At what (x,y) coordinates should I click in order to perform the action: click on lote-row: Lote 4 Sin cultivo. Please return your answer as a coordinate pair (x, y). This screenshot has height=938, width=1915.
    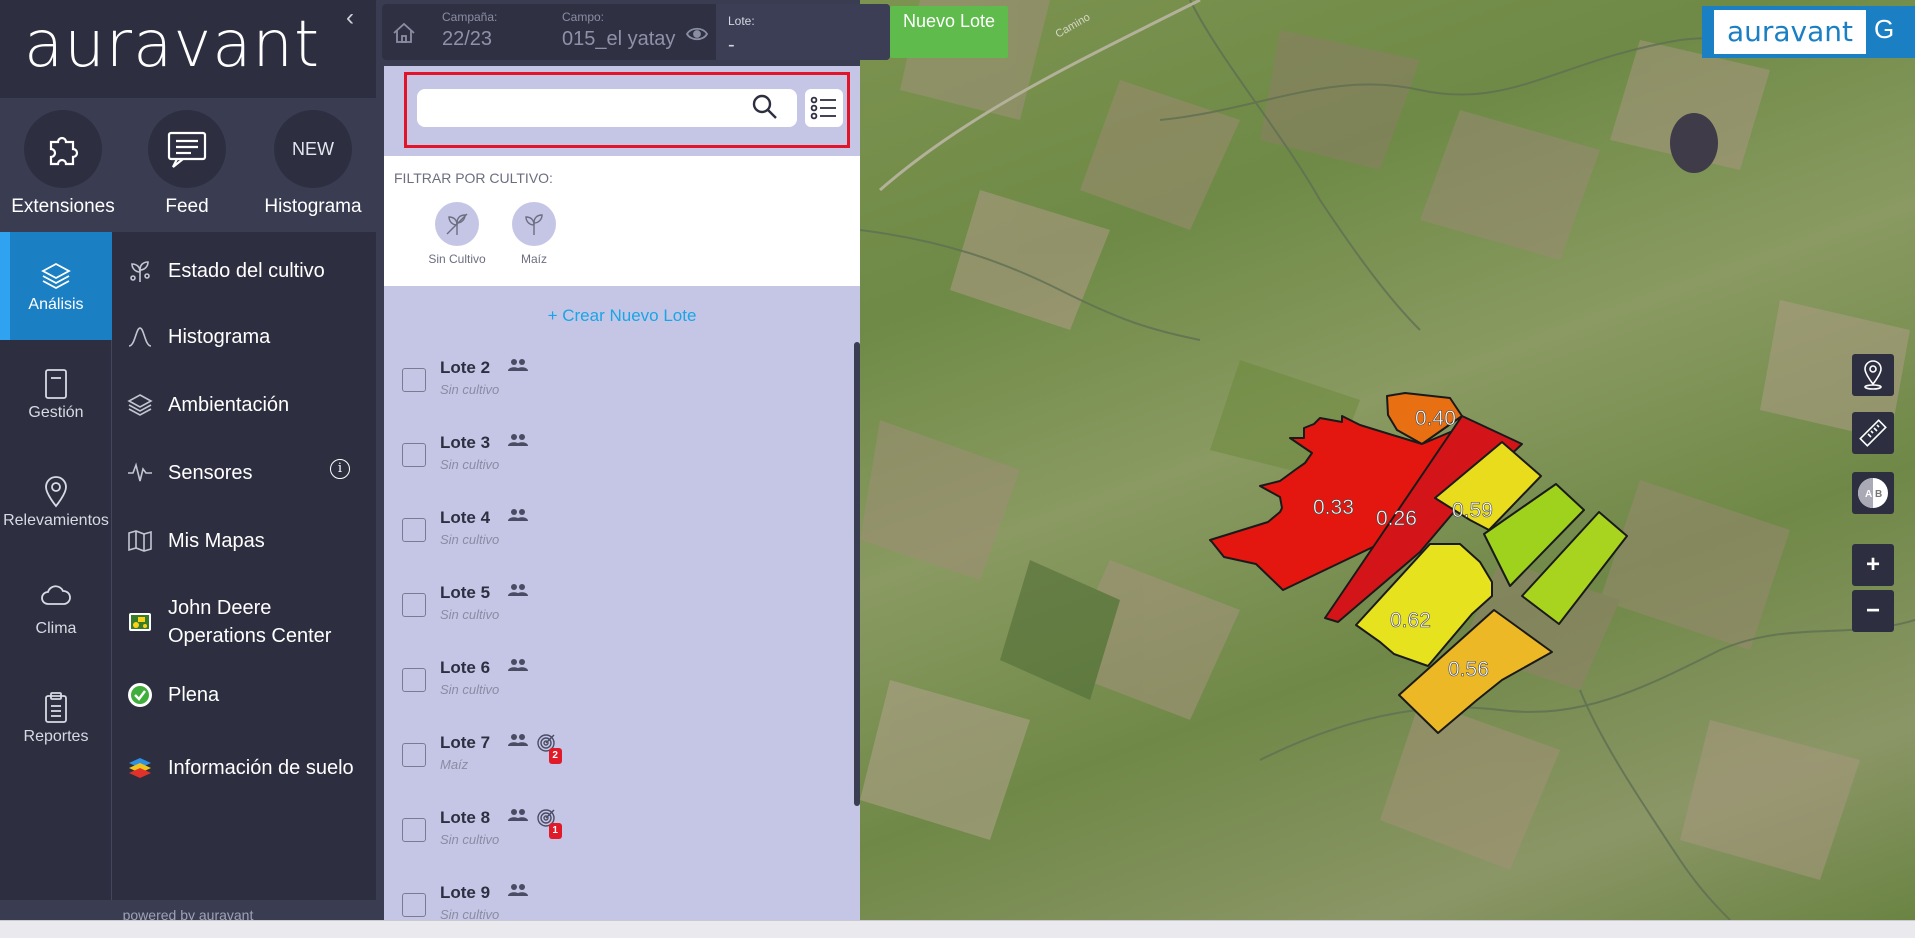
    Looking at the image, I should click on (614, 533).